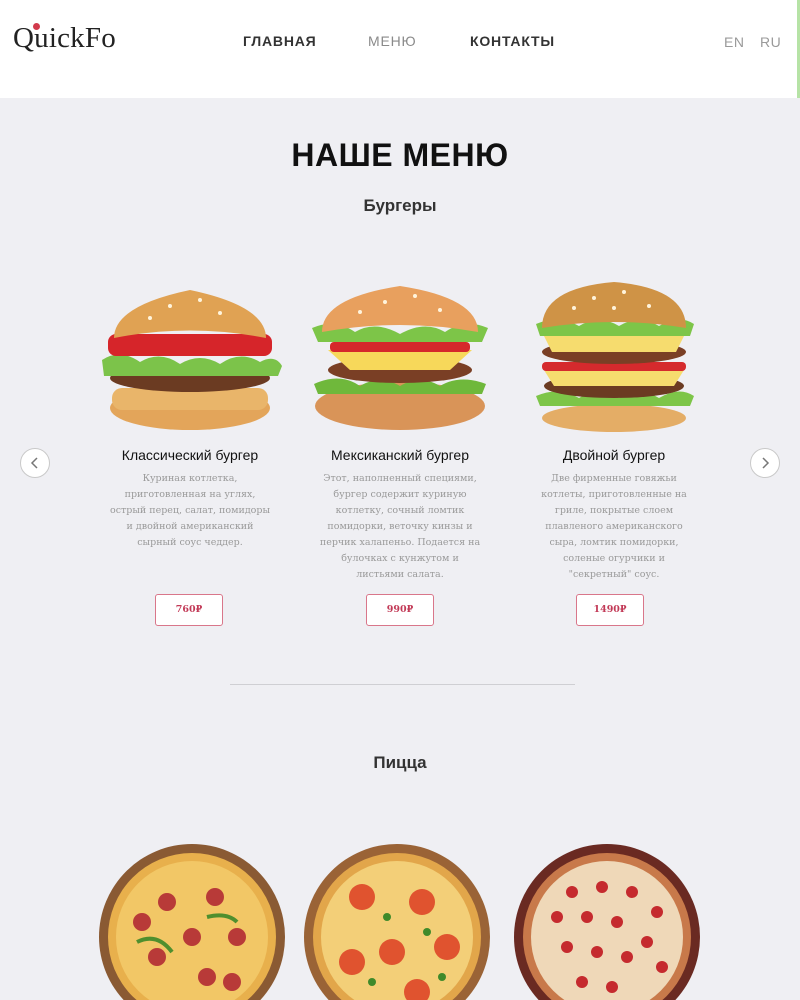  I want to click on card-name: Мексиканский бургер, so click(400, 455).